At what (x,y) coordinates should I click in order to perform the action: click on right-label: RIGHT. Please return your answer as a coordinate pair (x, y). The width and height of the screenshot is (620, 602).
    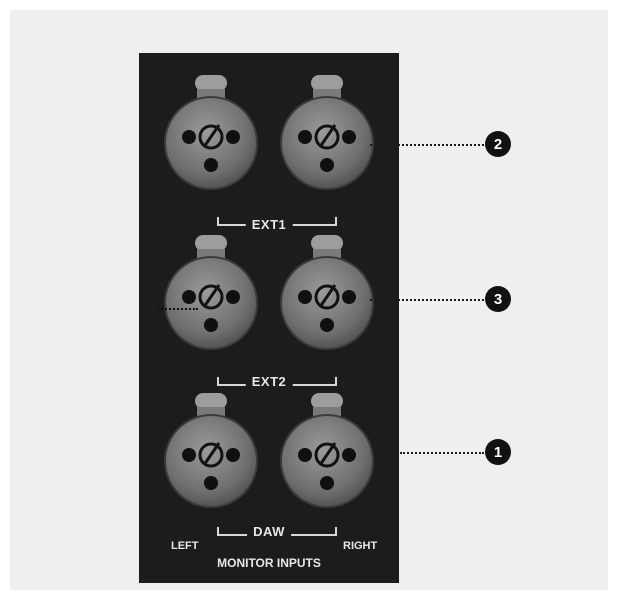
    Looking at the image, I should click on (360, 546).